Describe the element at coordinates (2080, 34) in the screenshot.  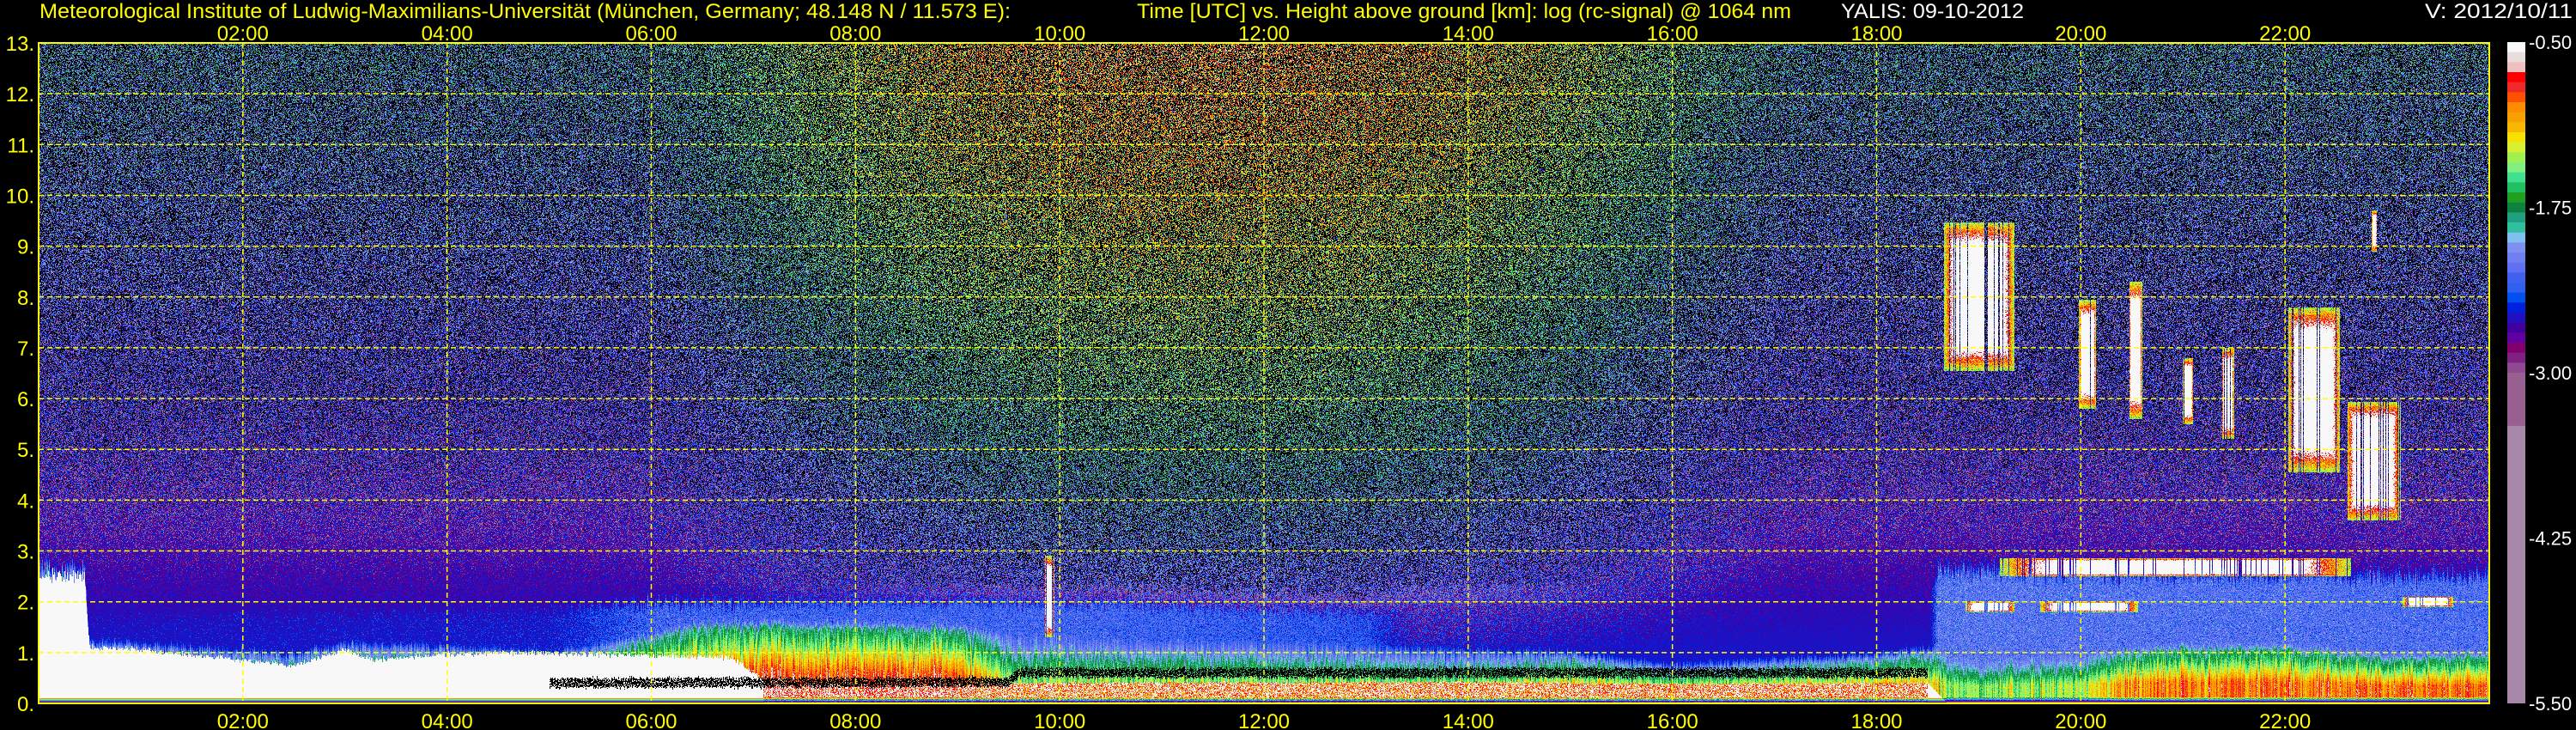
I see `x-tick-label-top: 20:00` at that location.